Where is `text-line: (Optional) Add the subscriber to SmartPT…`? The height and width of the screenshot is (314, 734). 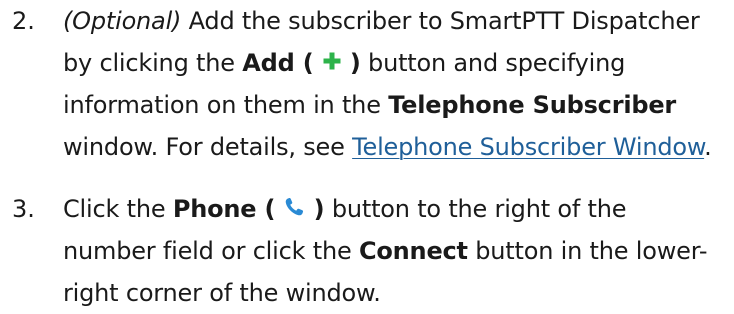 text-line: (Optional) Add the subscriber to SmartPT… is located at coordinates (397, 21).